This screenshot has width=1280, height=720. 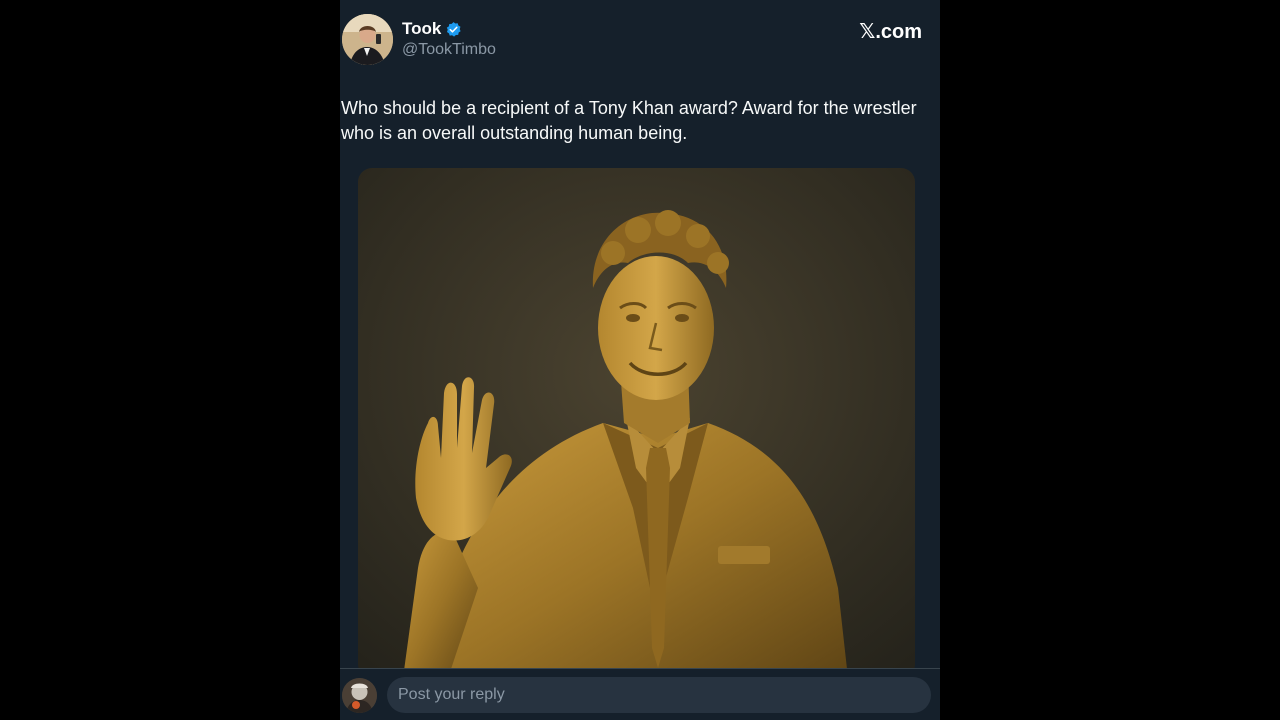 I want to click on reply-composer, so click(x=640, y=694).